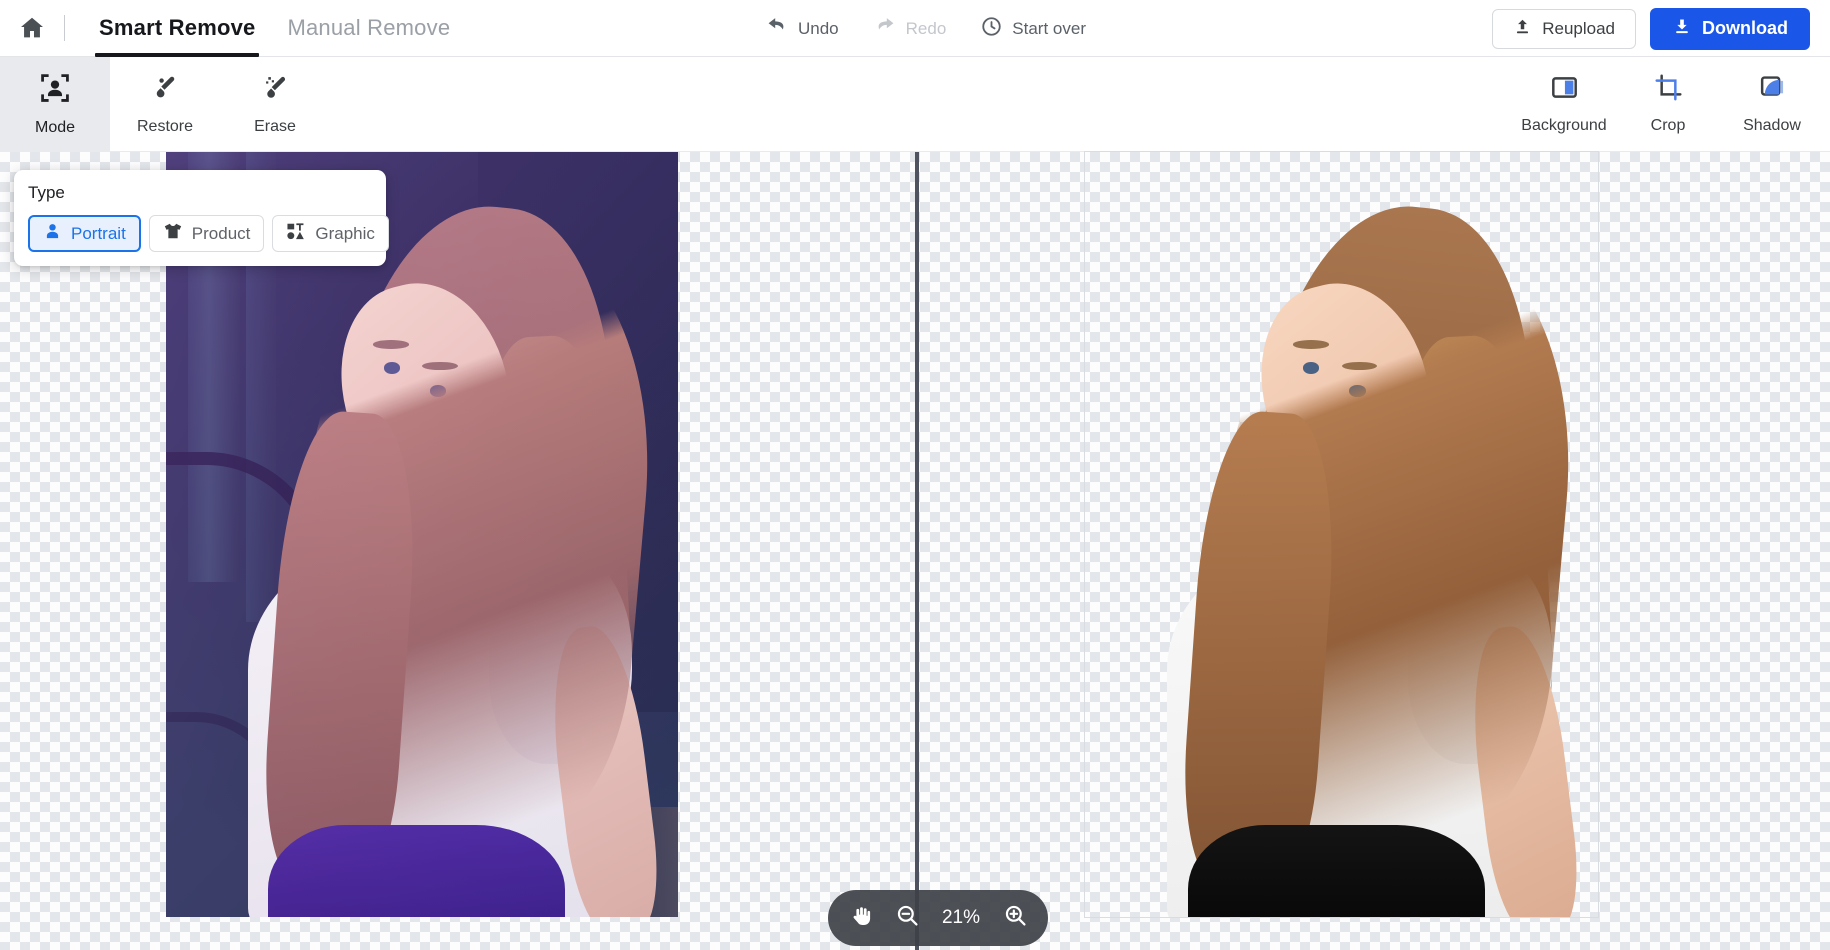 The height and width of the screenshot is (950, 1830). I want to click on type-panel-title: Type, so click(46, 192).